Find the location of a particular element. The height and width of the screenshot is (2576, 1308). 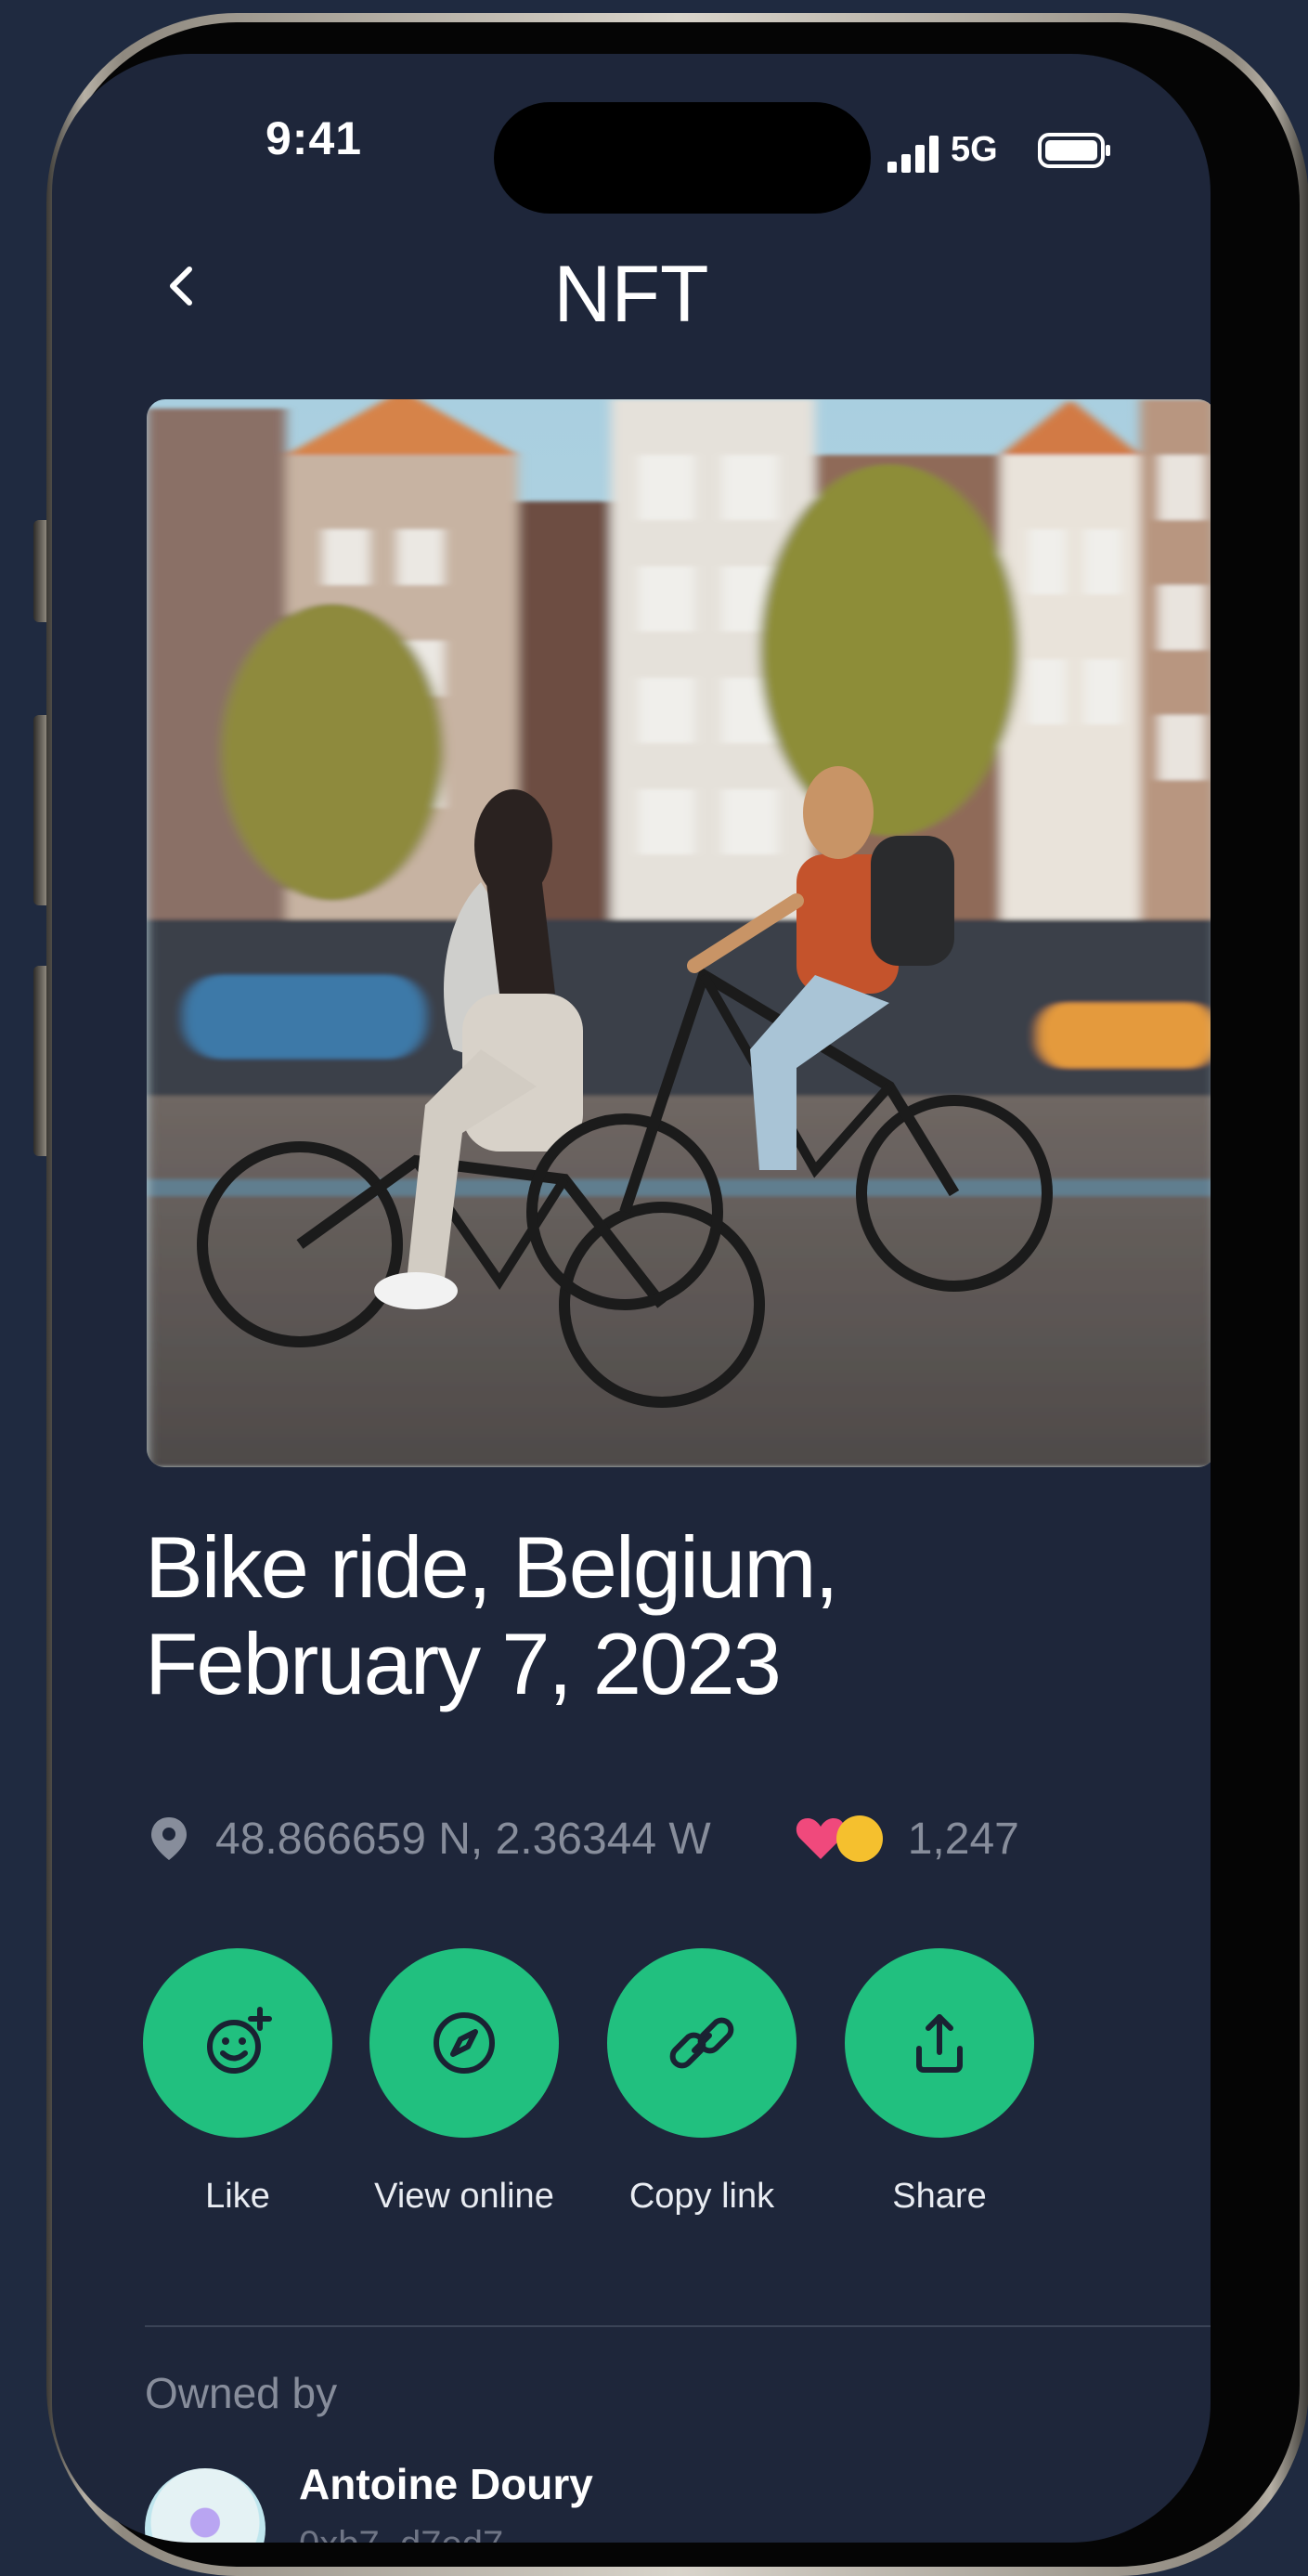

action-button is located at coordinates (40, 571).